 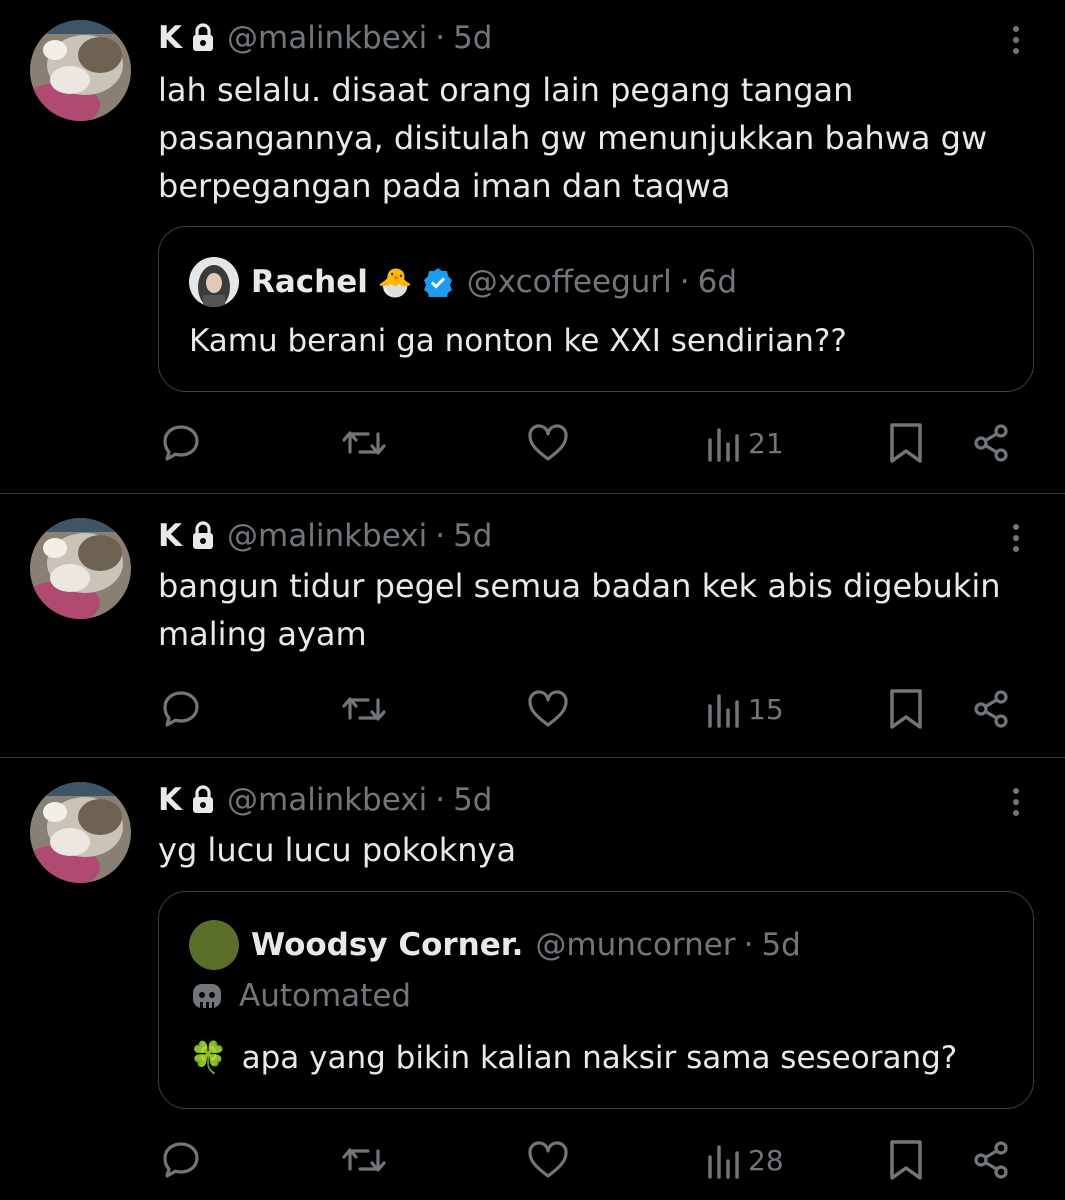 What do you see at coordinates (387, 945) in the screenshot?
I see `quoted-display-name: Woodsy Corner.` at bounding box center [387, 945].